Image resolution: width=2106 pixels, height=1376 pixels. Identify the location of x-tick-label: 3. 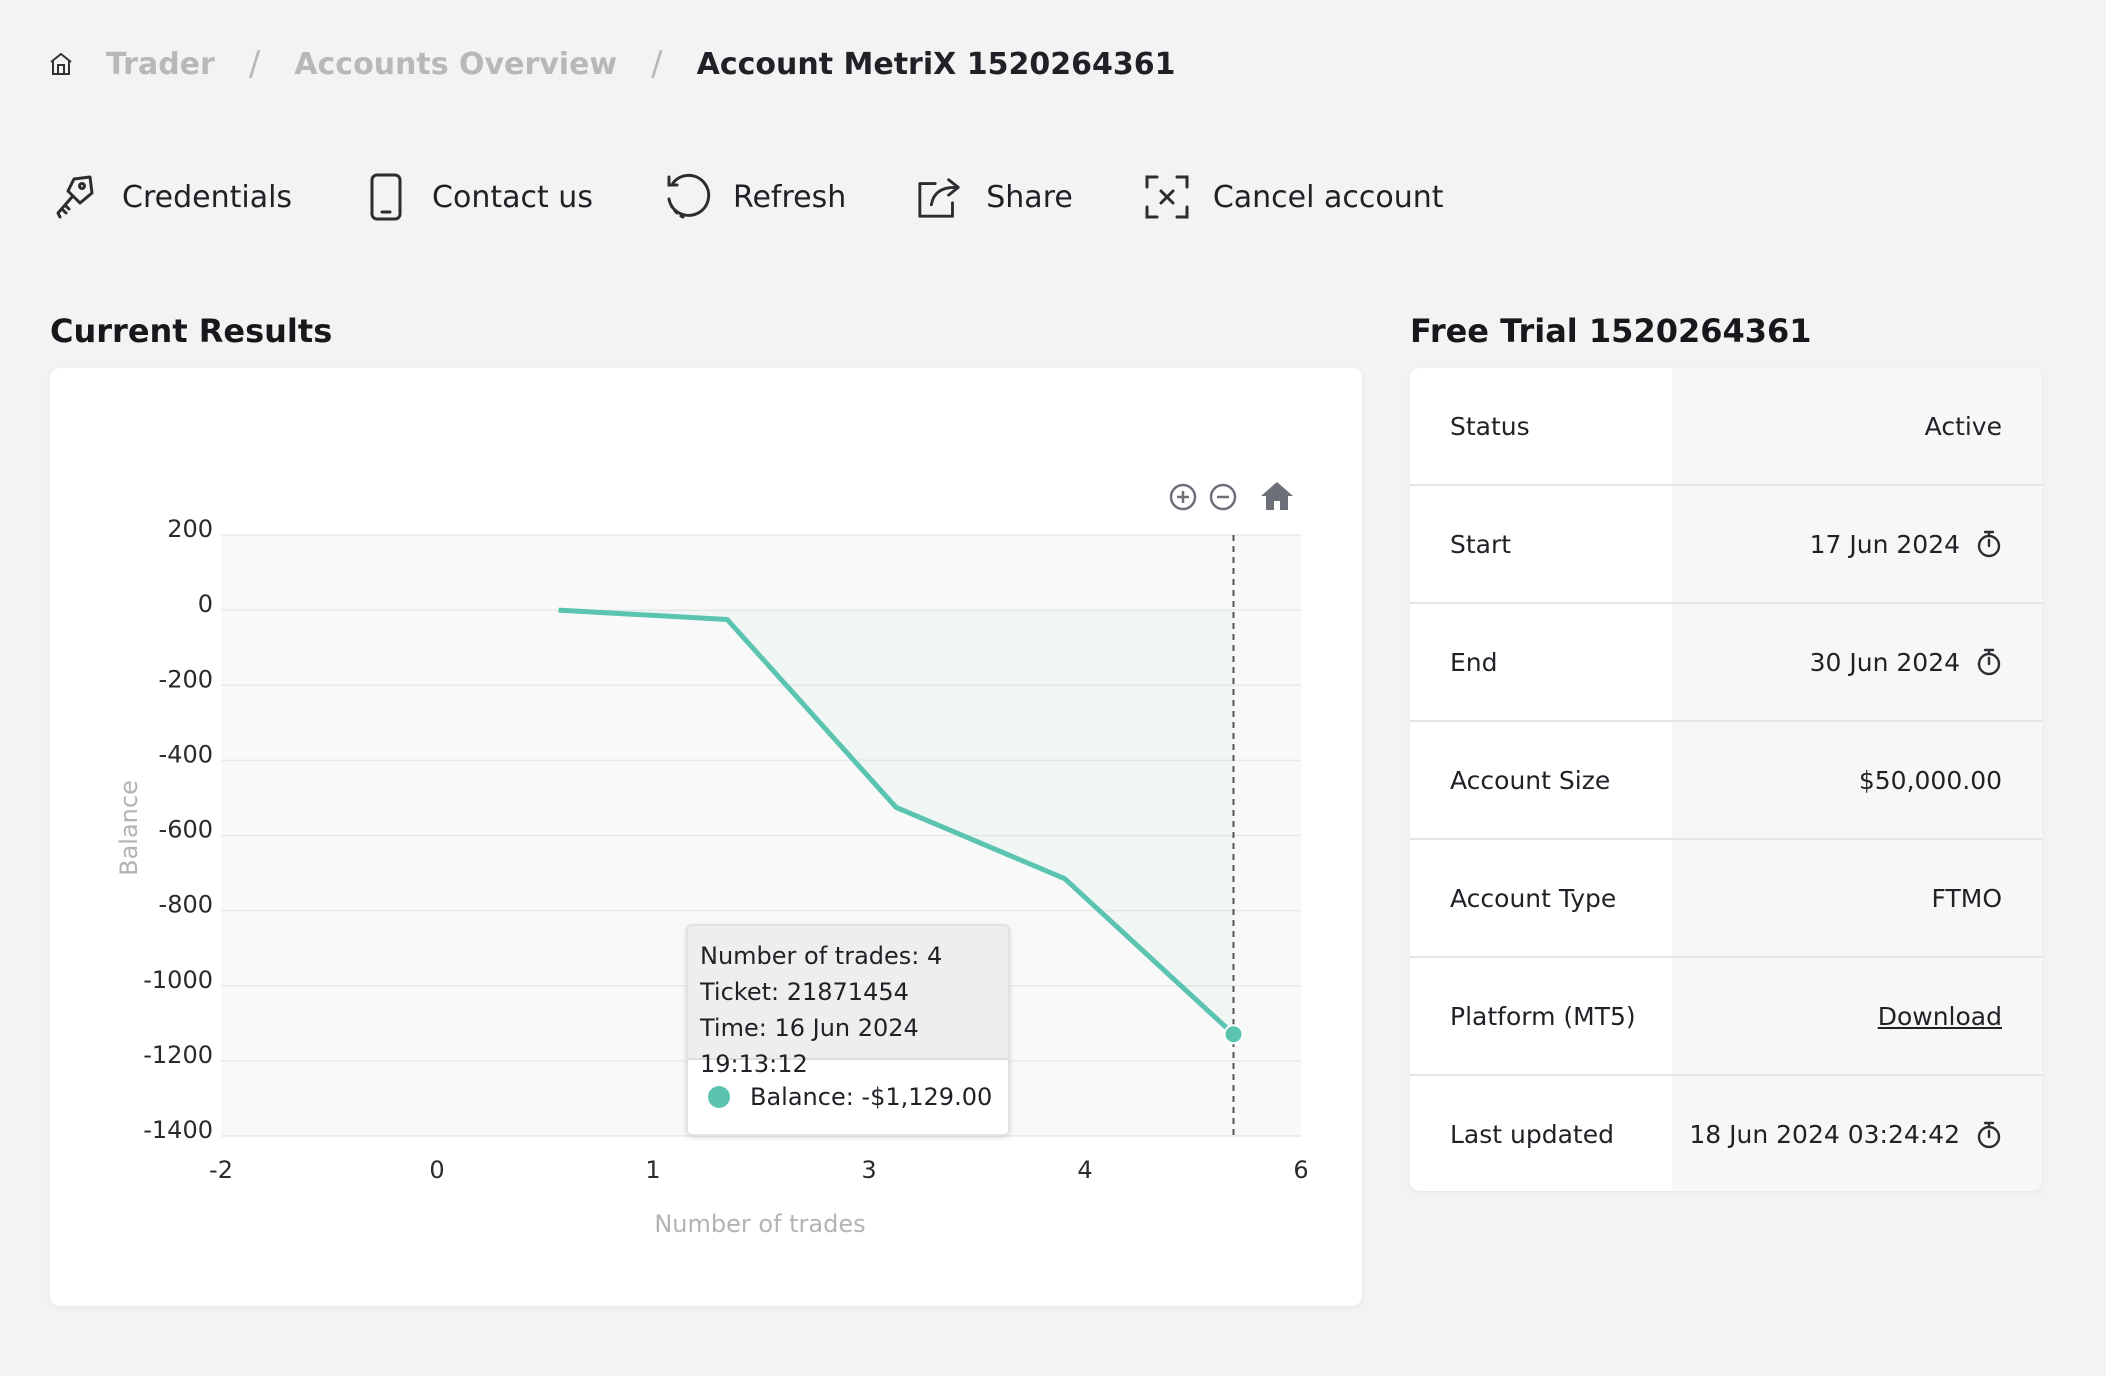
(868, 1170).